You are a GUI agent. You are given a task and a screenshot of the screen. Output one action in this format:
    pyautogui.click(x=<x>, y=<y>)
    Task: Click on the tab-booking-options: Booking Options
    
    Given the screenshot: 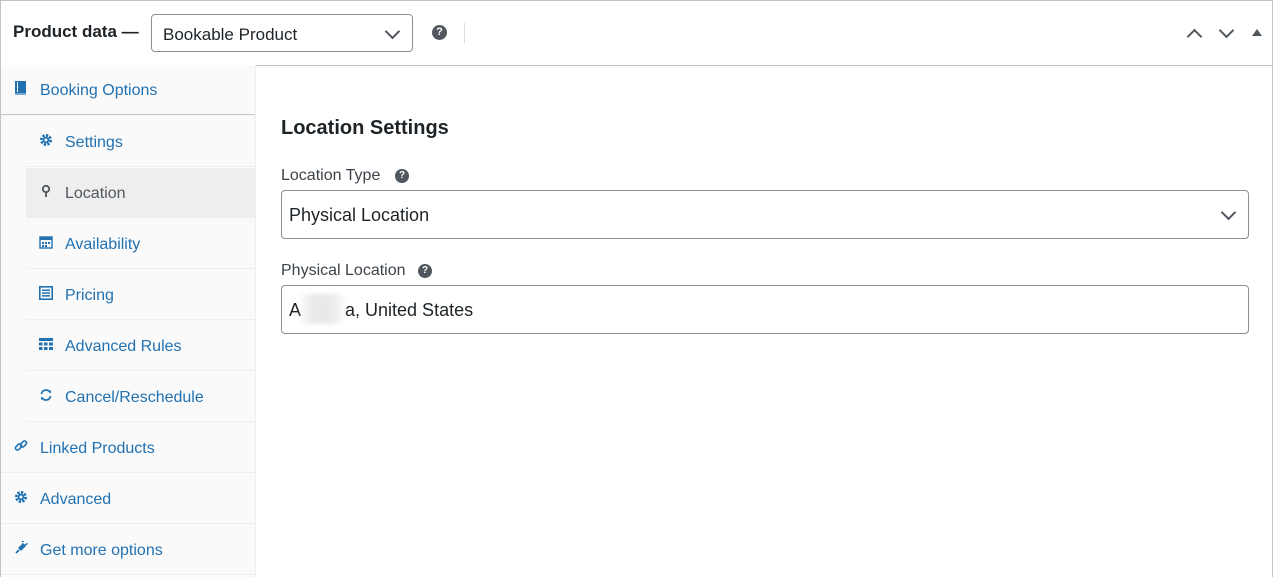 What is the action you would take?
    pyautogui.click(x=128, y=90)
    